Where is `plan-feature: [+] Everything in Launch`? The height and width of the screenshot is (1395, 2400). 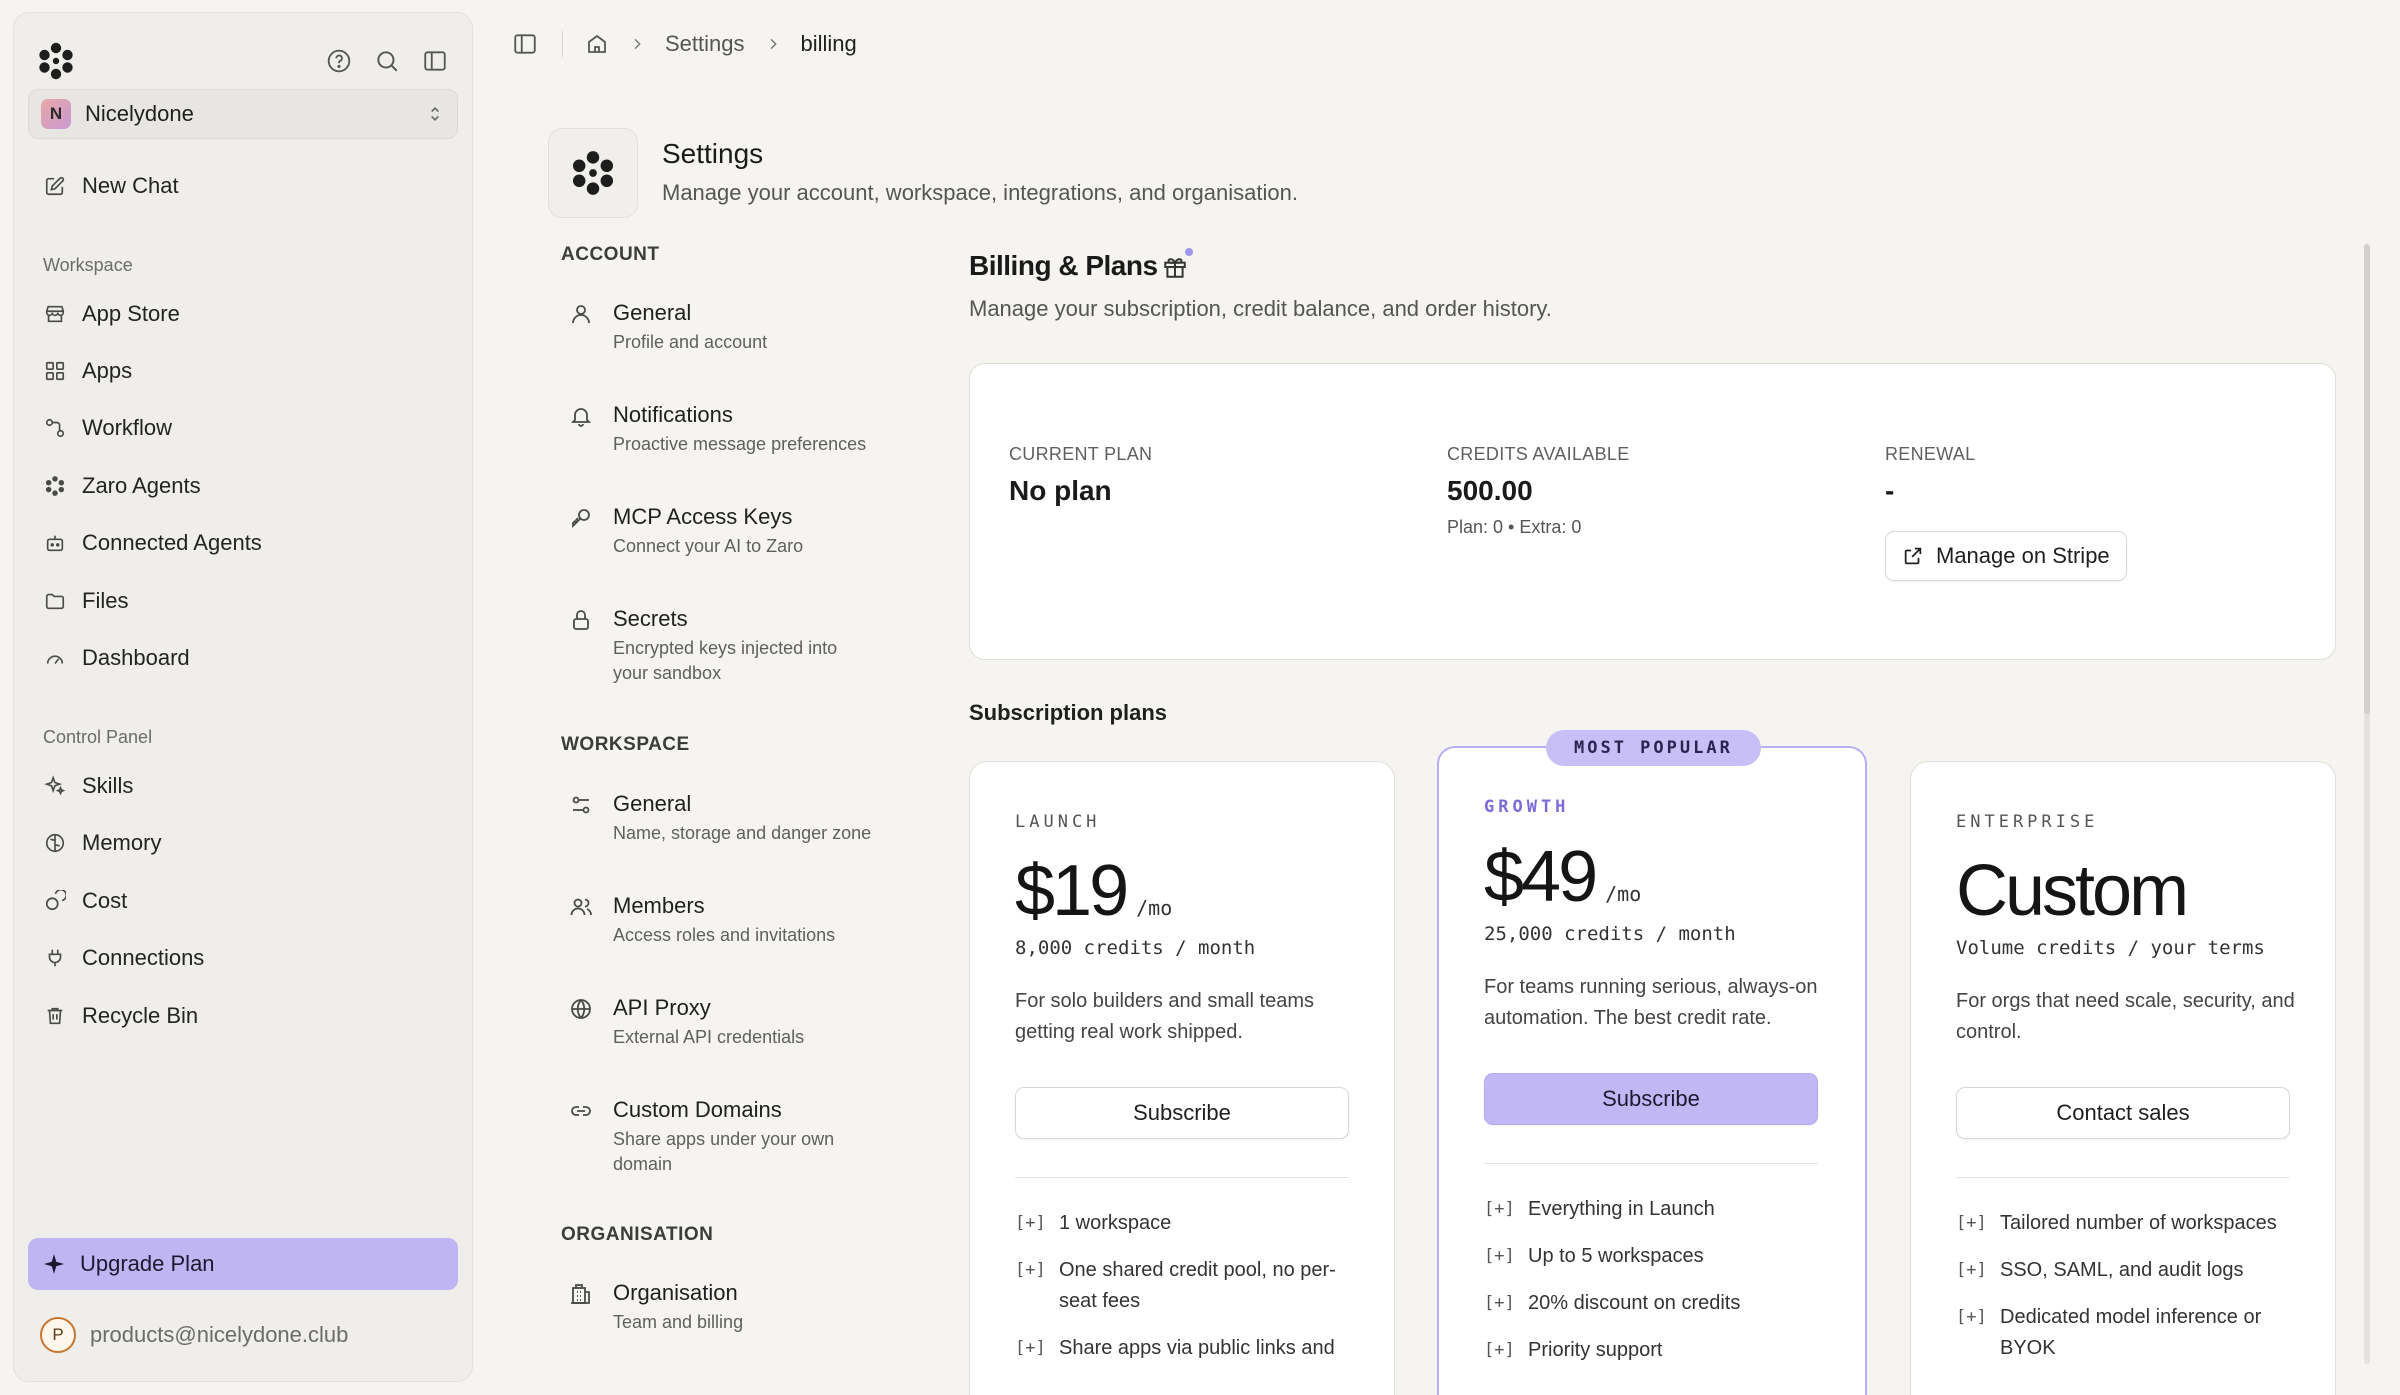 plan-feature: [+] Everything in Launch is located at coordinates (1656, 1209).